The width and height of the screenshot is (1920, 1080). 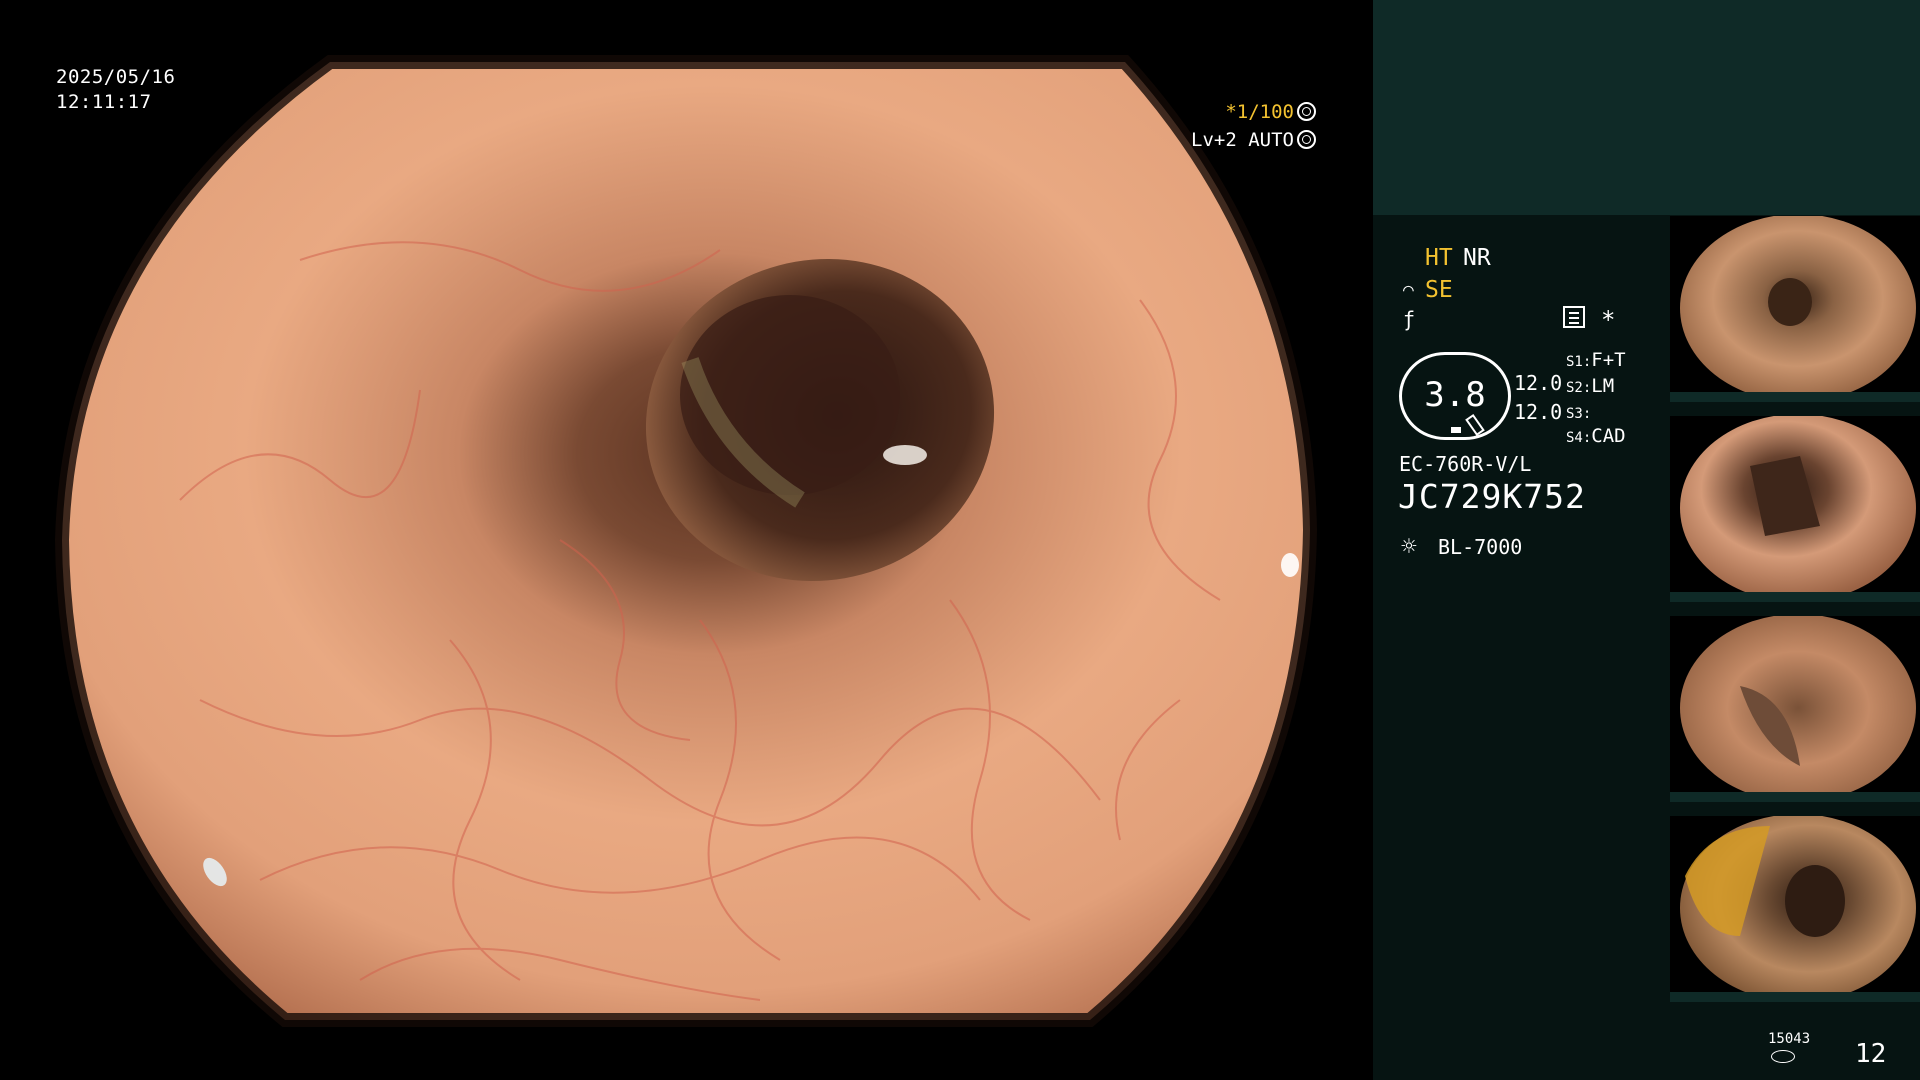 What do you see at coordinates (1477, 258) in the screenshot?
I see `nr-indicator: NR` at bounding box center [1477, 258].